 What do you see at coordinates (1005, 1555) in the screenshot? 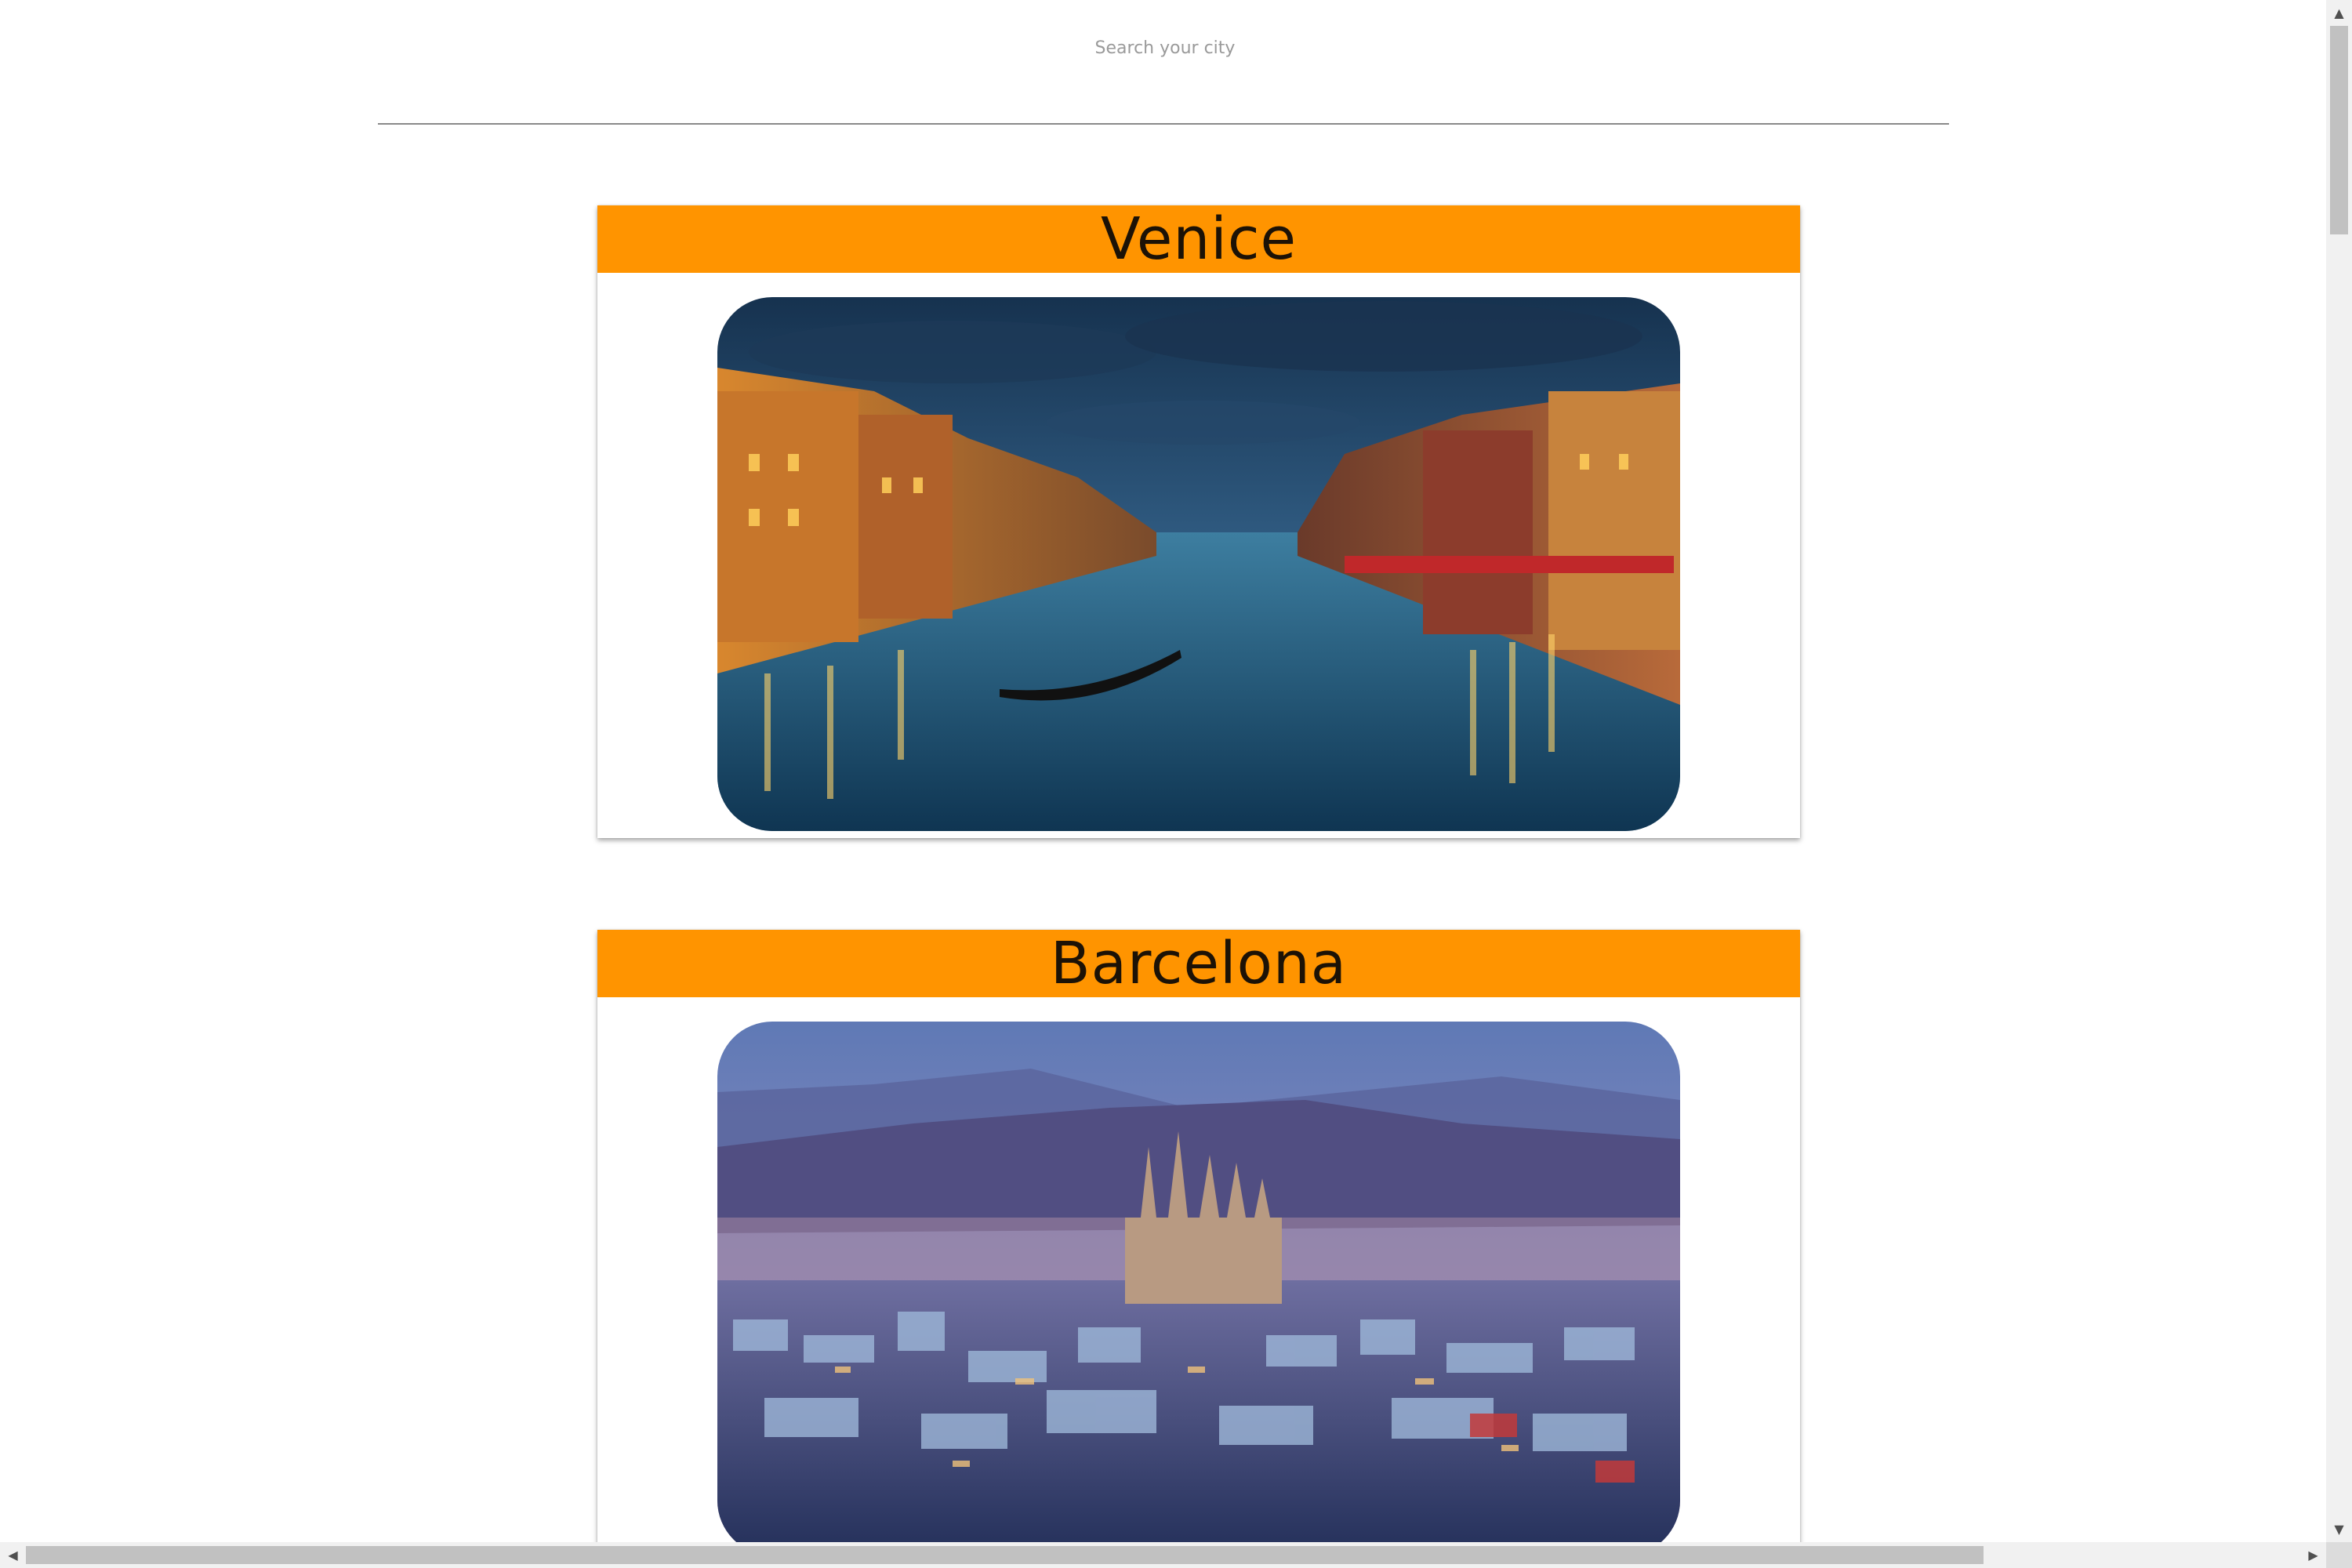
I see `horizontal-scrollbar-thumb` at bounding box center [1005, 1555].